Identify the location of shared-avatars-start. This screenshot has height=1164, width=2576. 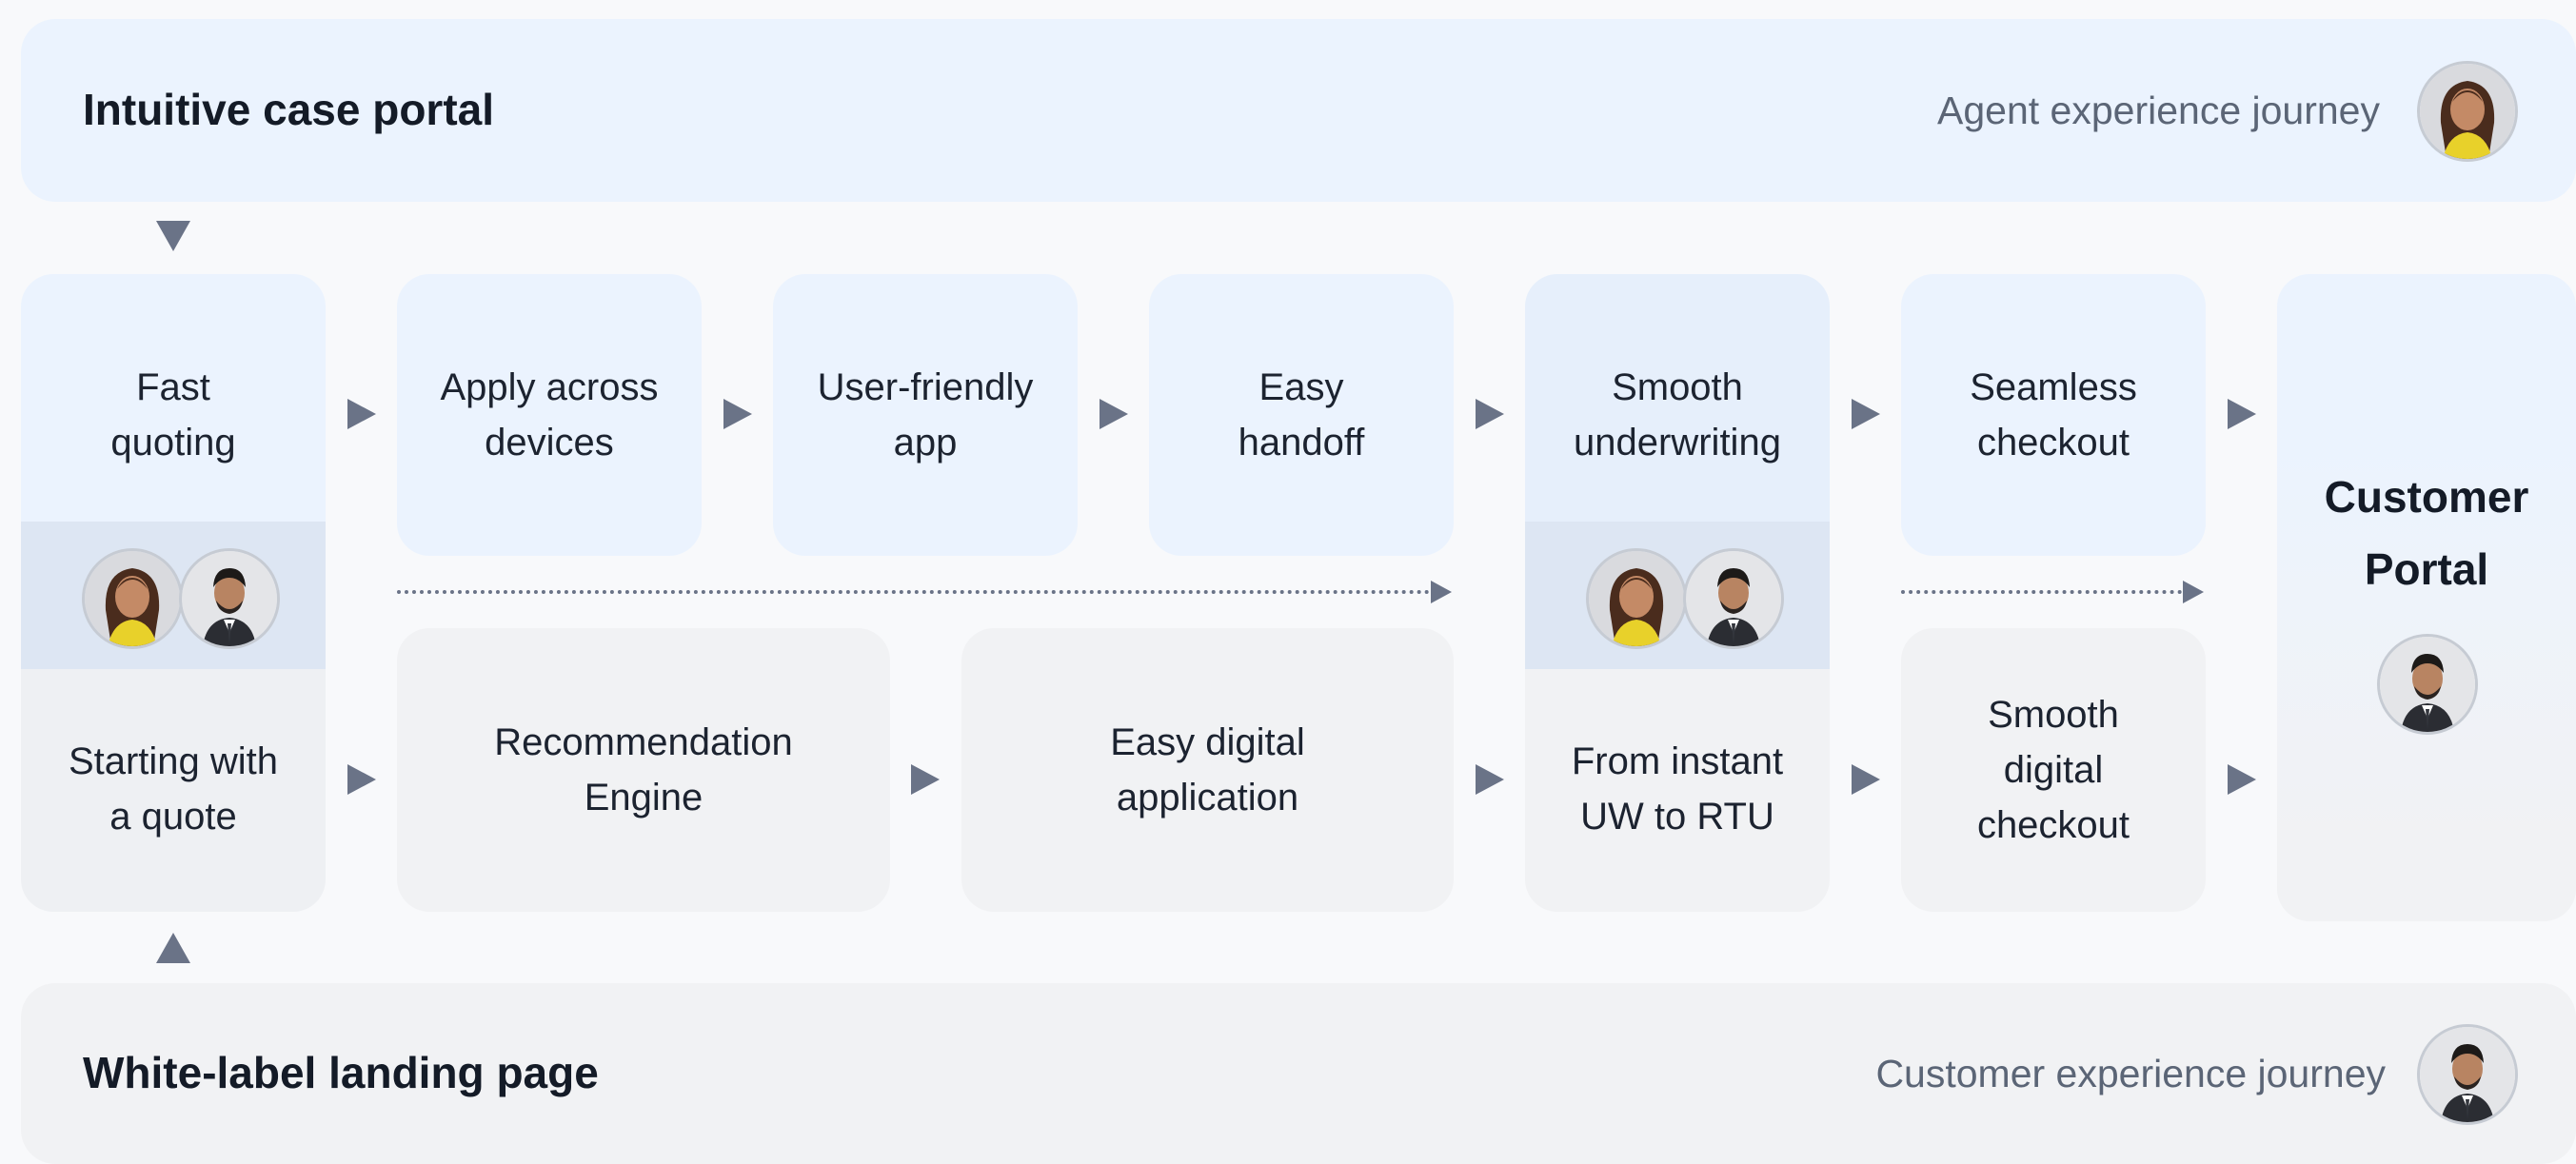
(181, 598).